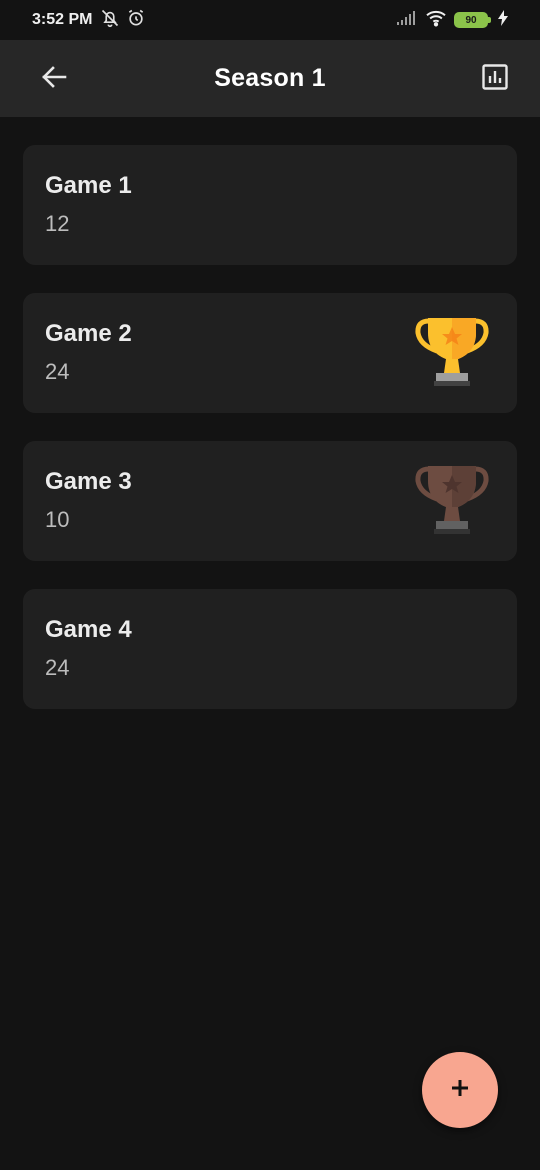 This screenshot has height=1170, width=540. I want to click on charging-icon, so click(503, 20).